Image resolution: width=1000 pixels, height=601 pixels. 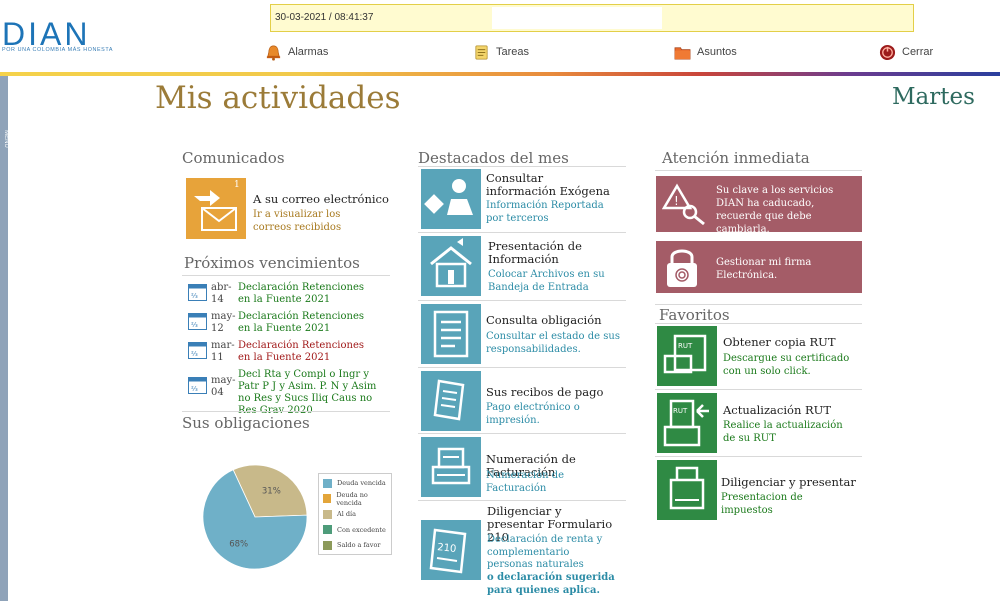 What do you see at coordinates (777, 410) in the screenshot?
I see `favorito-title-2: Actualización RUT` at bounding box center [777, 410].